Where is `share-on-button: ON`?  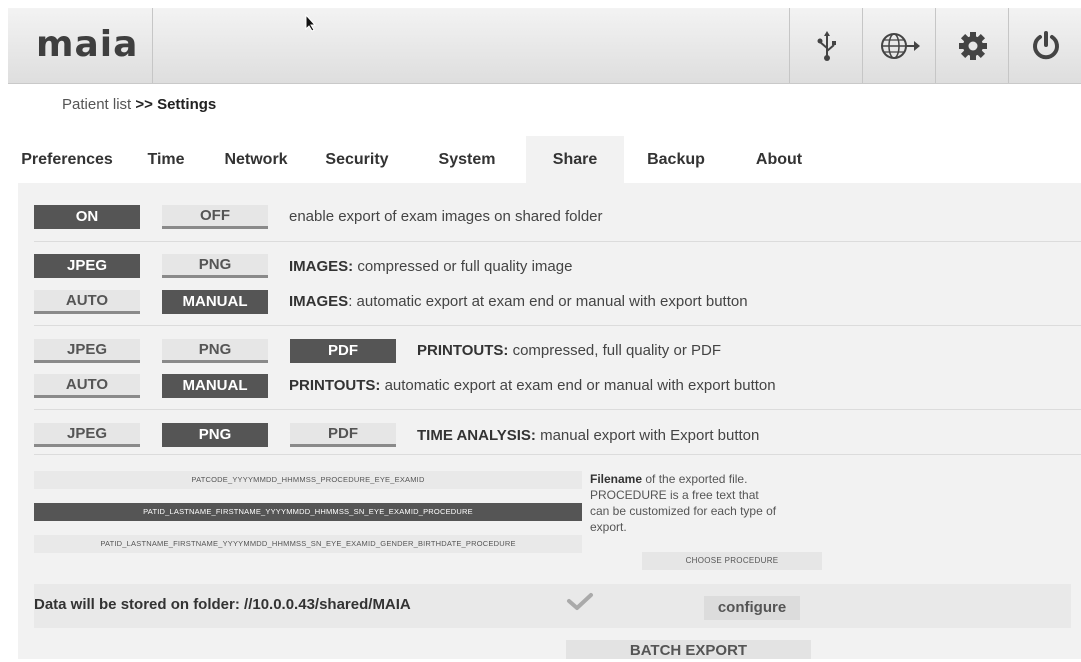
share-on-button: ON is located at coordinates (87, 217).